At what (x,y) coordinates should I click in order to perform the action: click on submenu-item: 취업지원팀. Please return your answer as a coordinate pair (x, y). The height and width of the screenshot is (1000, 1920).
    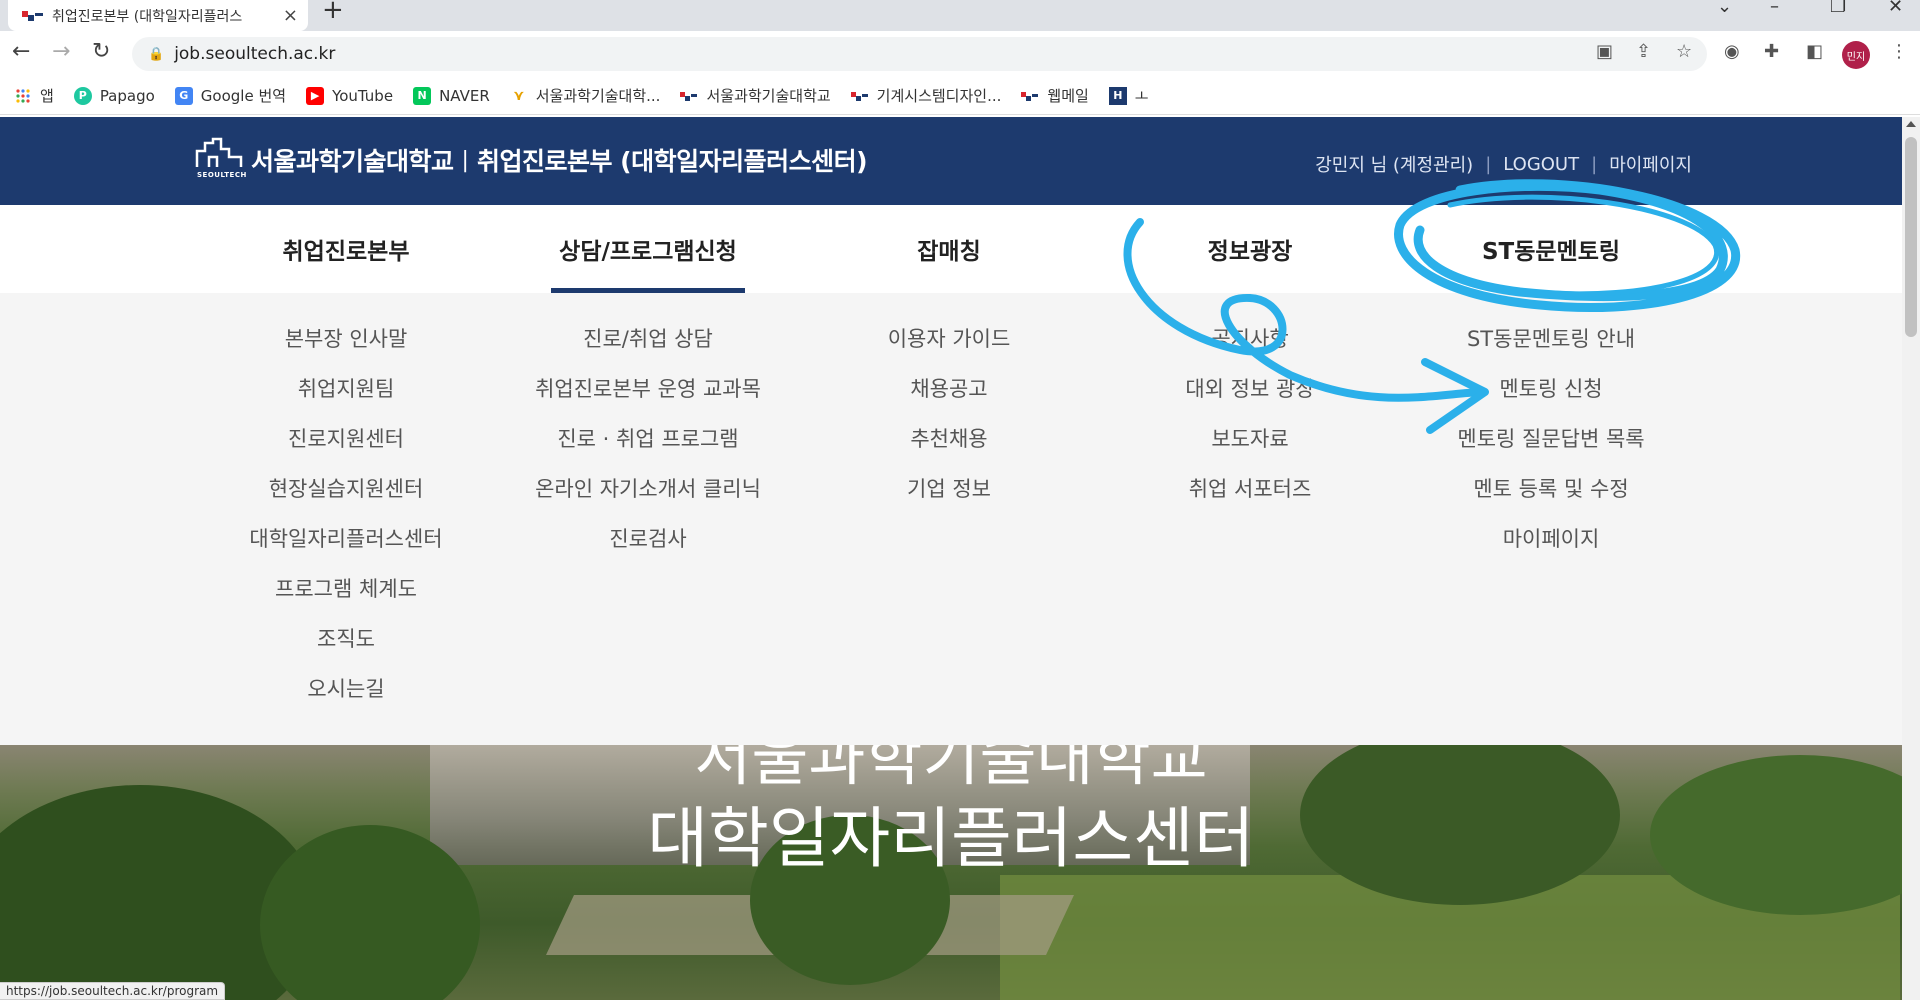
    Looking at the image, I should click on (345, 402).